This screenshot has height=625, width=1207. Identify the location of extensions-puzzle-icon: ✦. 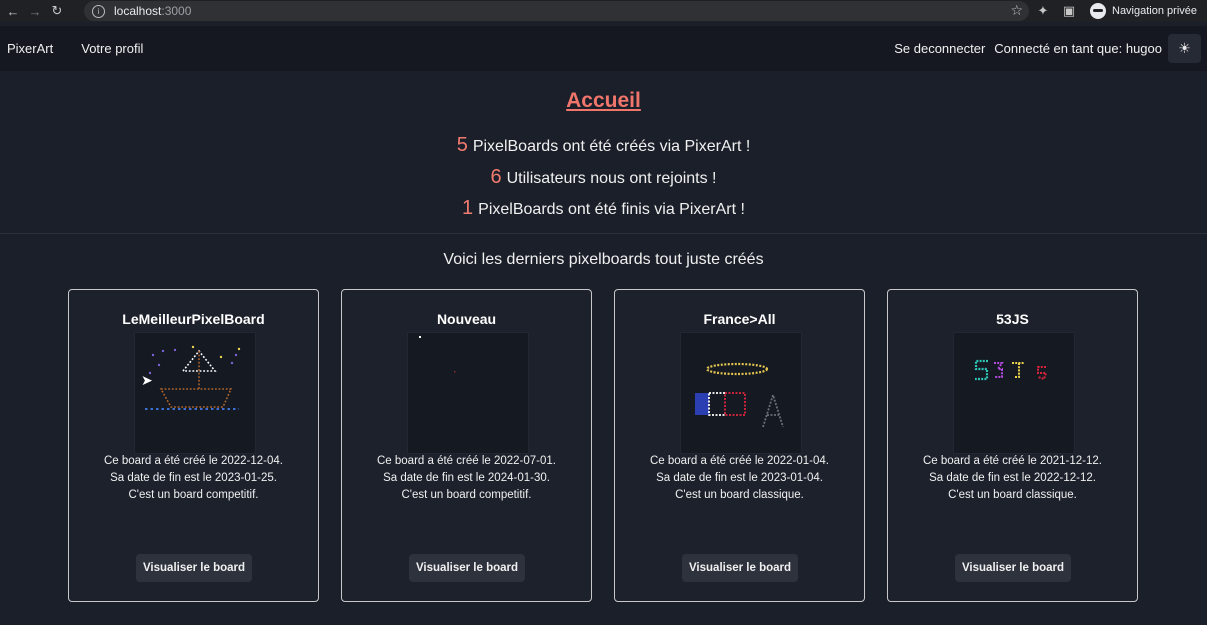
(1043, 11).